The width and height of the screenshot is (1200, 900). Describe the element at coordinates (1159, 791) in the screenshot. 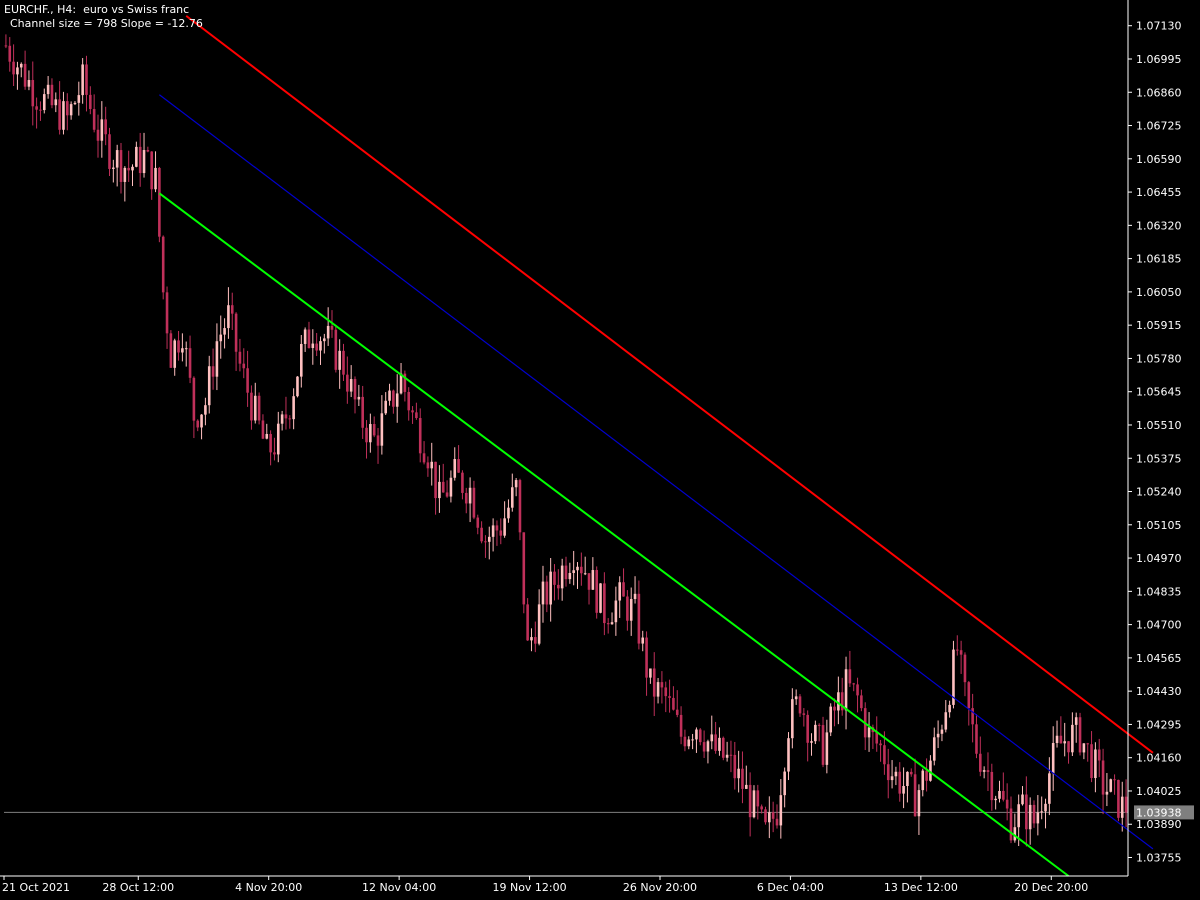

I see `y-tick-label: 1.04025` at that location.